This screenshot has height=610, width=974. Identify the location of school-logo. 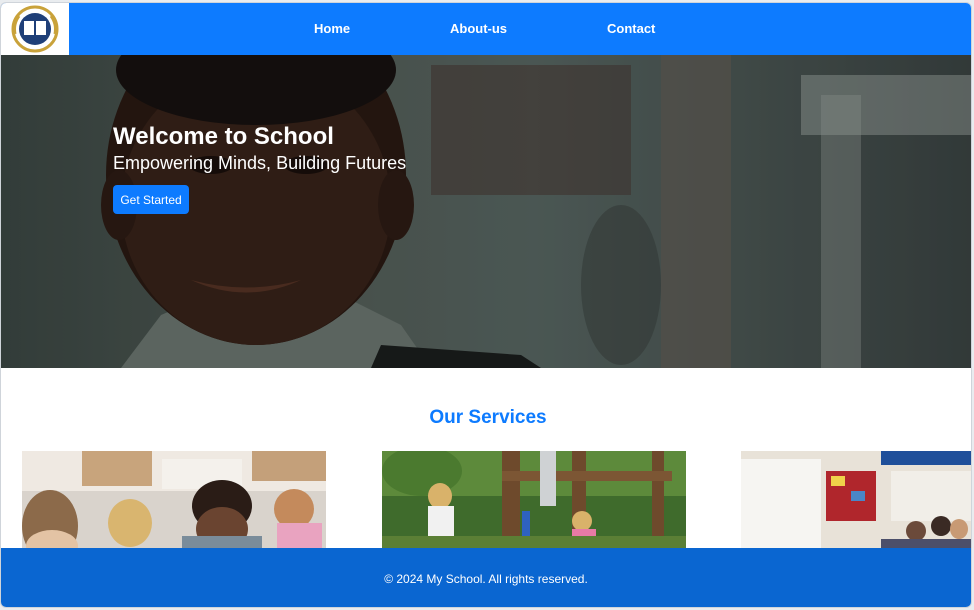
(35, 29).